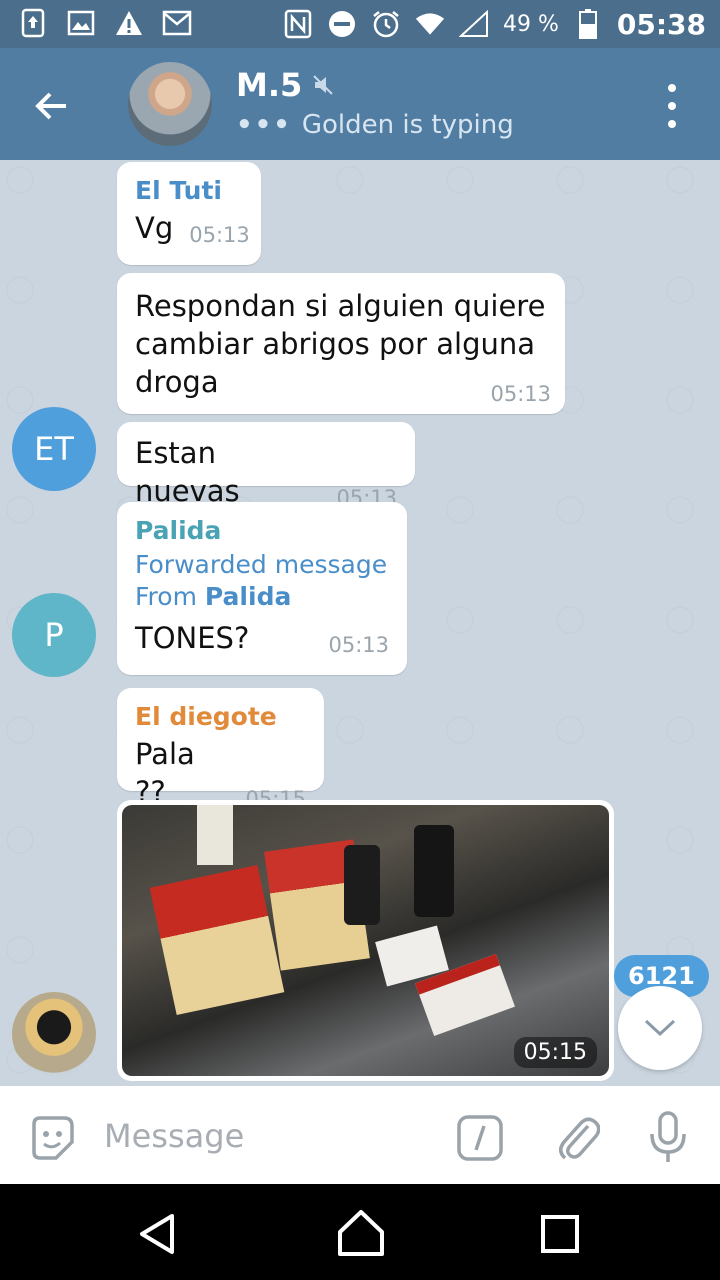 The image size is (720, 1280). Describe the element at coordinates (672, 106) in the screenshot. I see `more-menu-button` at that location.